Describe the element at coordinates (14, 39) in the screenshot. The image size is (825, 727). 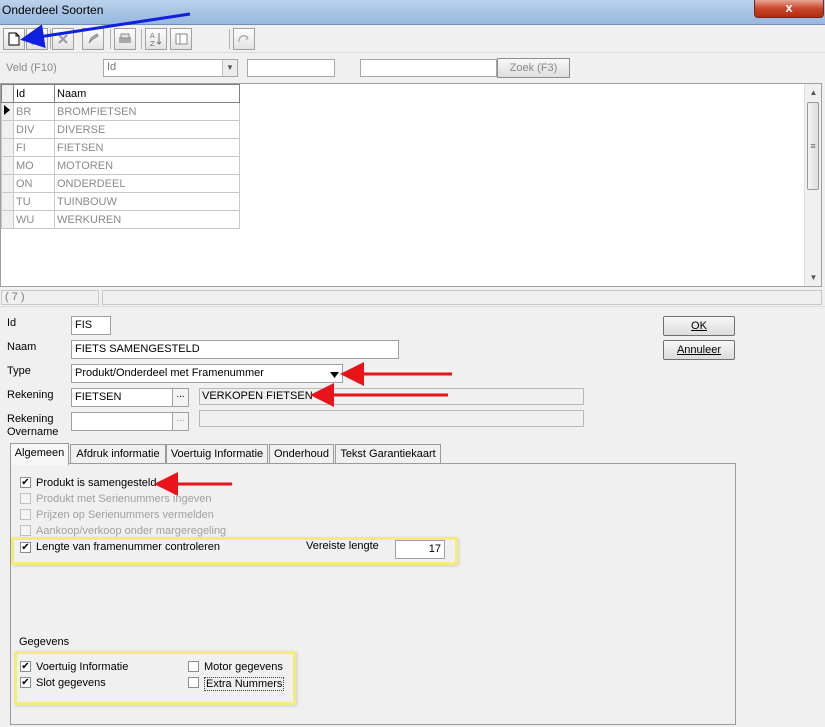
I see `new-document-icon` at that location.